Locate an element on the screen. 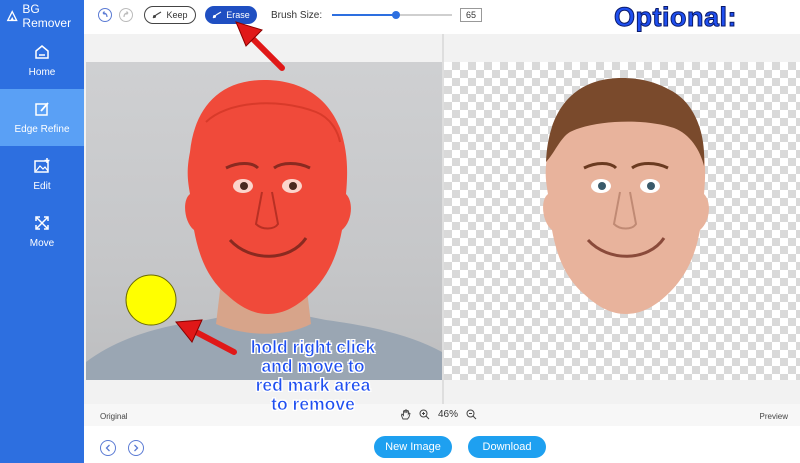  erase-brush-icon is located at coordinates (217, 15).